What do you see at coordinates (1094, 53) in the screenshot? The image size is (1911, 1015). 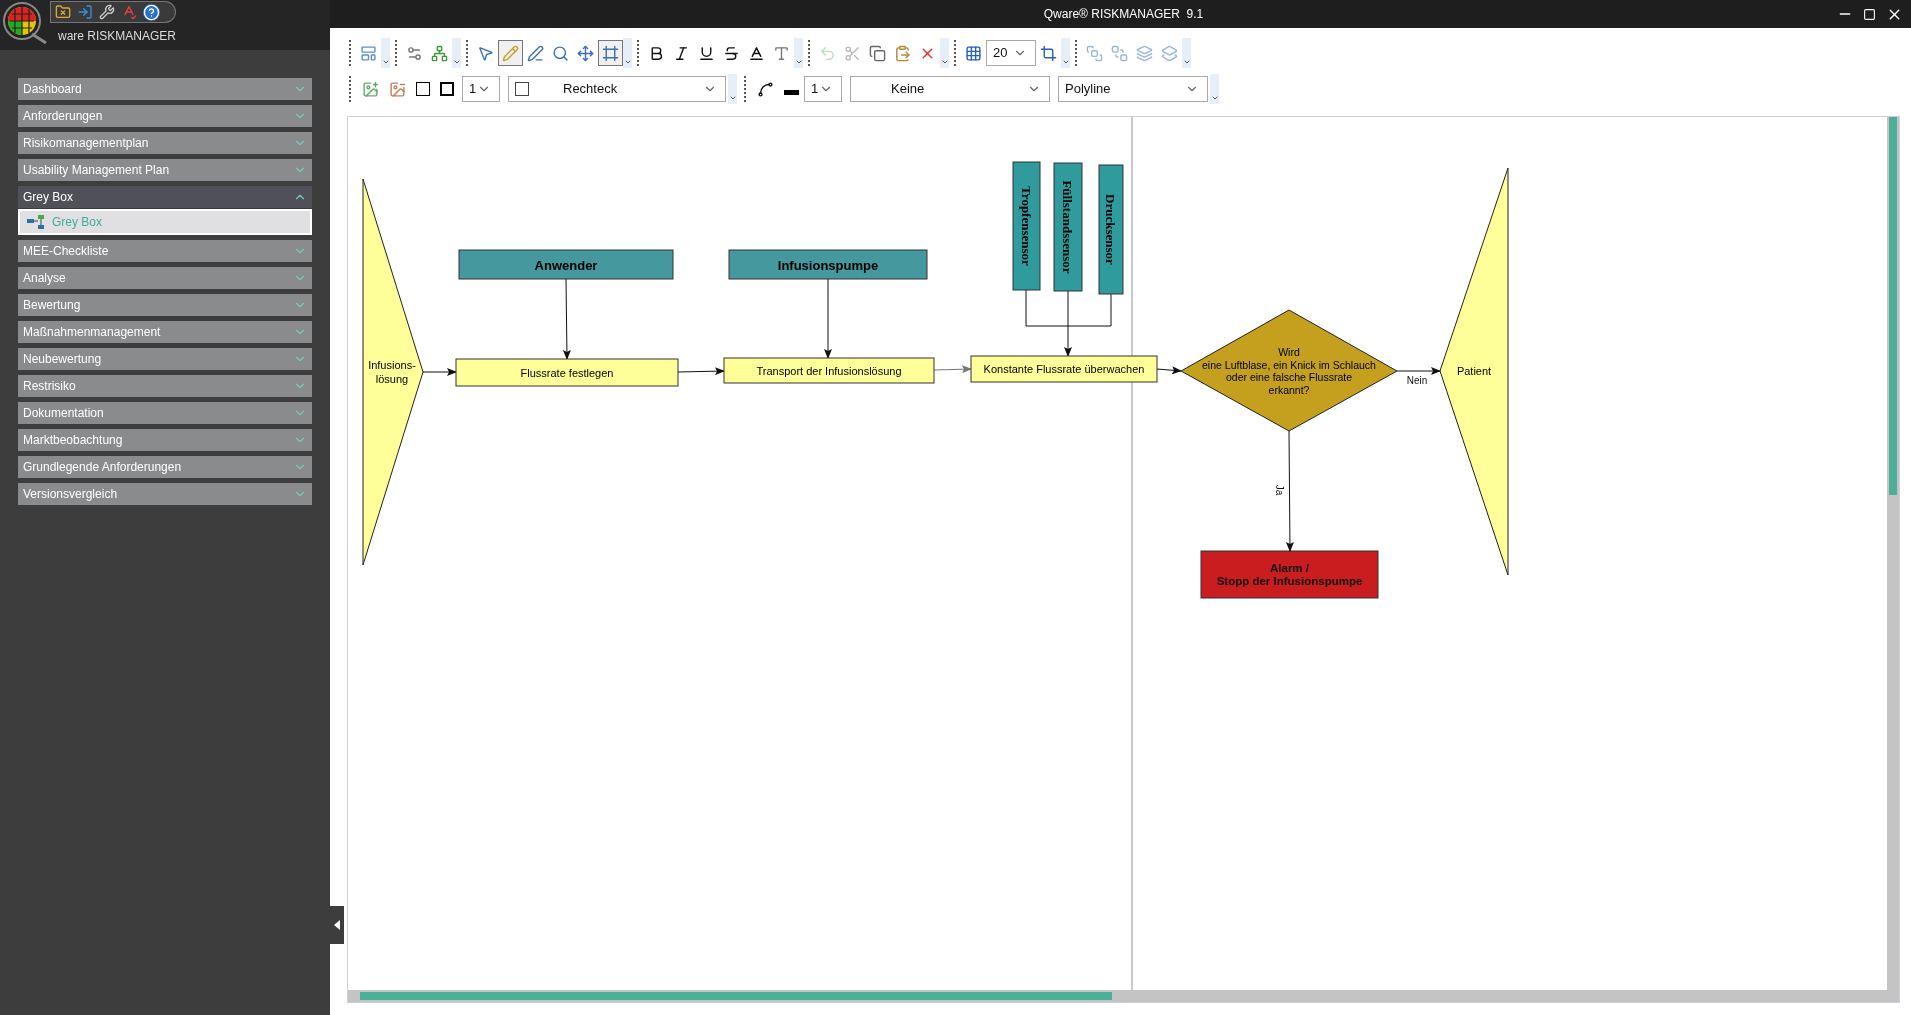 I see `bring-to-front-icon` at bounding box center [1094, 53].